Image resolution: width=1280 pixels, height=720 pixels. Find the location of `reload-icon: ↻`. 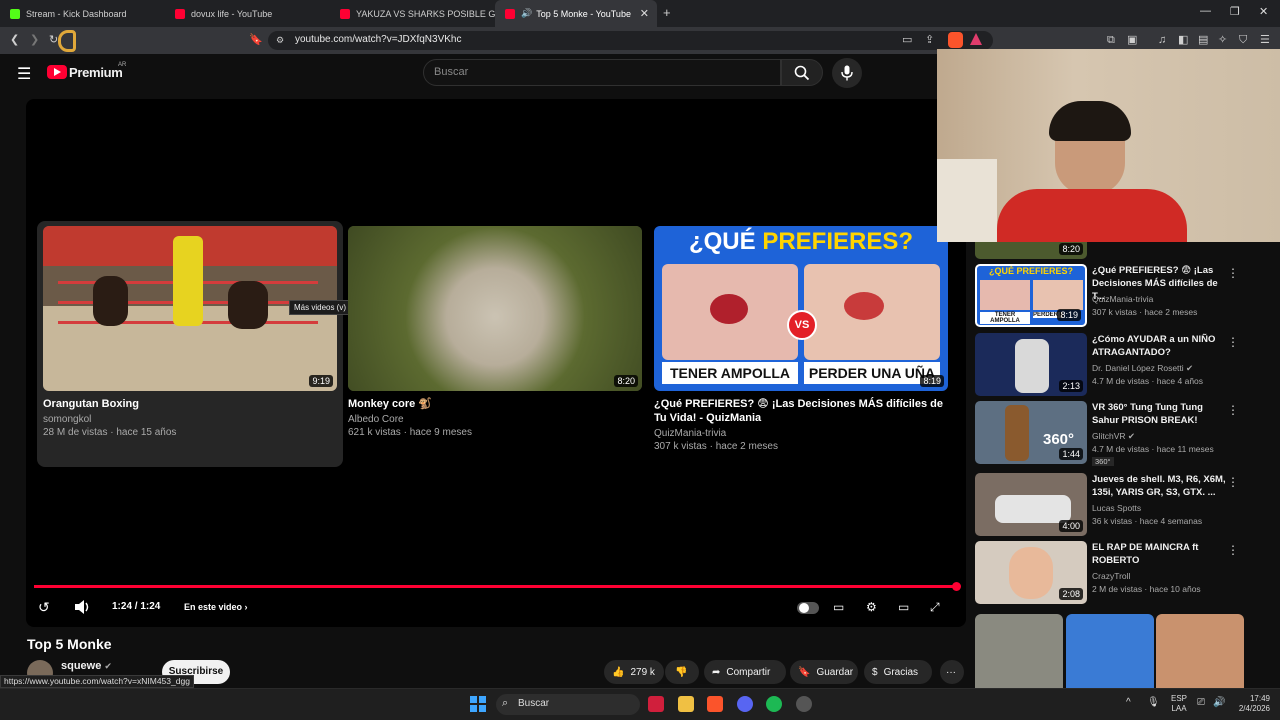

reload-icon: ↻ is located at coordinates (53, 40).